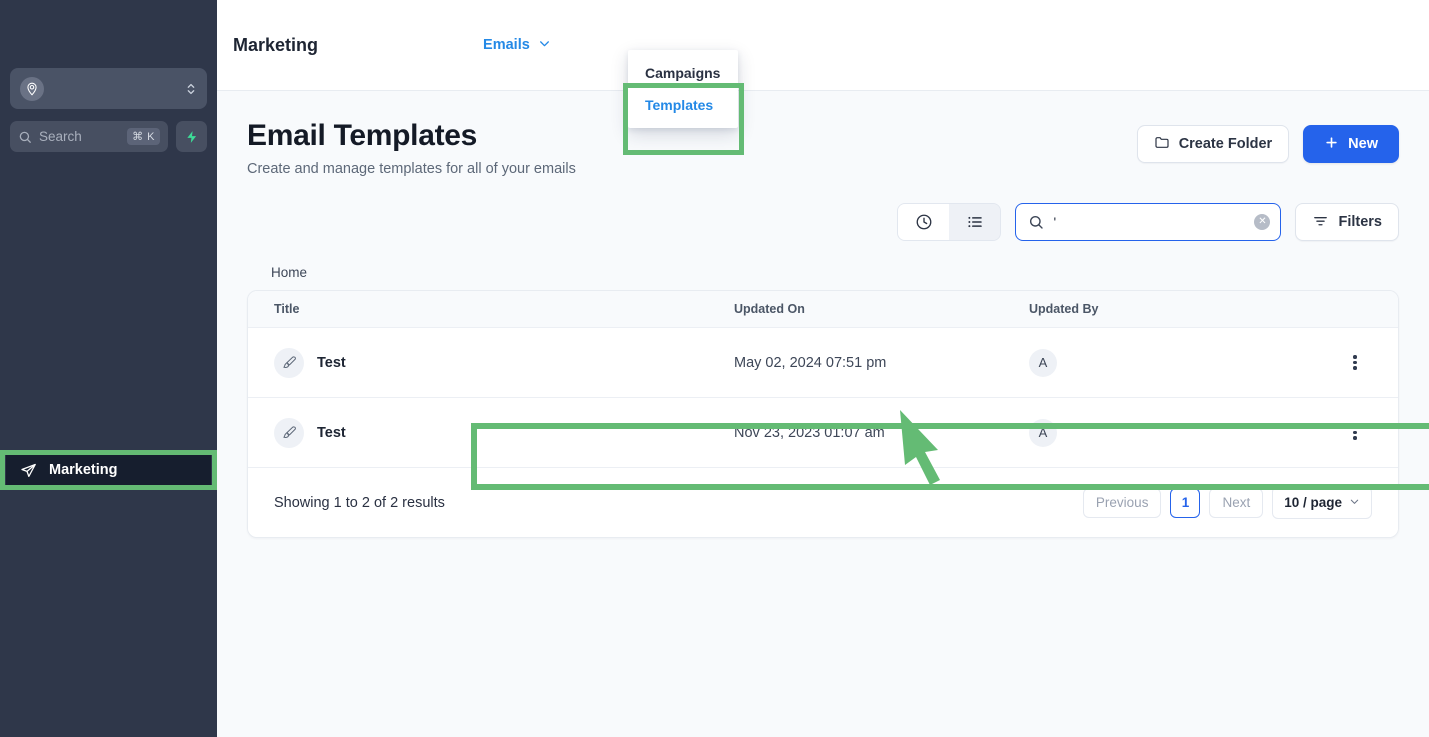 The height and width of the screenshot is (737, 1429). I want to click on filters-label: Filters, so click(1360, 222).